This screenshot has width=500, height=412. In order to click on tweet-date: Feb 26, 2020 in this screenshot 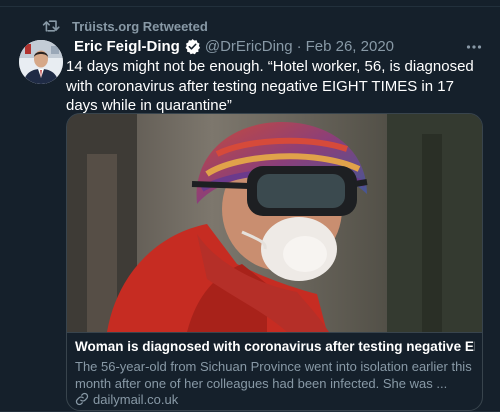, I will do `click(350, 46)`.